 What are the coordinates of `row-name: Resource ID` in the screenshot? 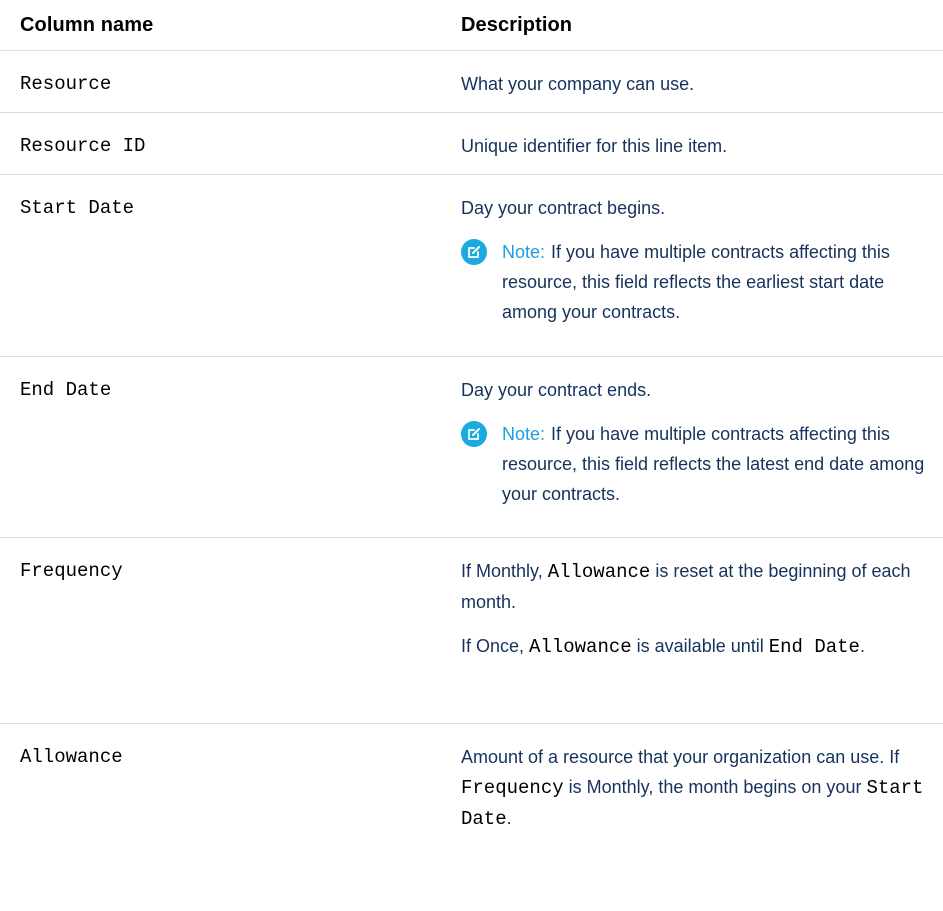 It's located at (83, 146).